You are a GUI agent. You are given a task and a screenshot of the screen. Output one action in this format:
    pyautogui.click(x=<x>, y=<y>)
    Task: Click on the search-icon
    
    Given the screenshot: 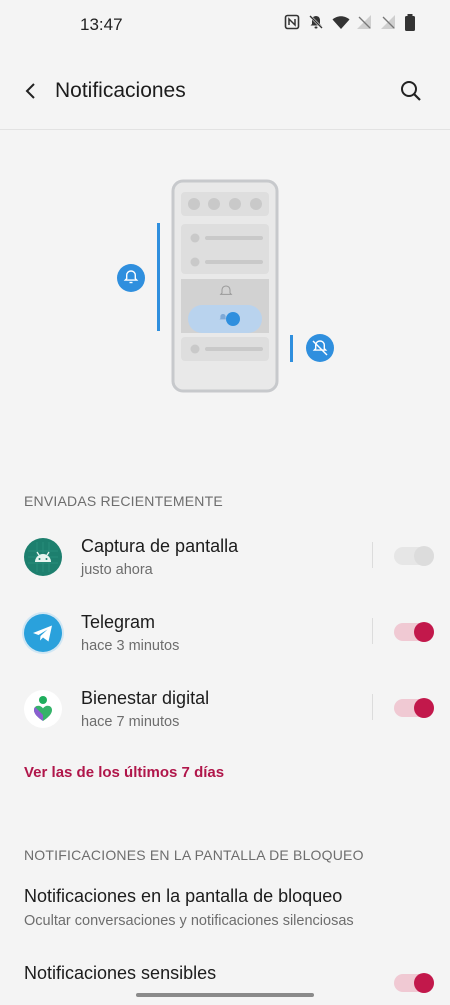 What is the action you would take?
    pyautogui.click(x=411, y=91)
    